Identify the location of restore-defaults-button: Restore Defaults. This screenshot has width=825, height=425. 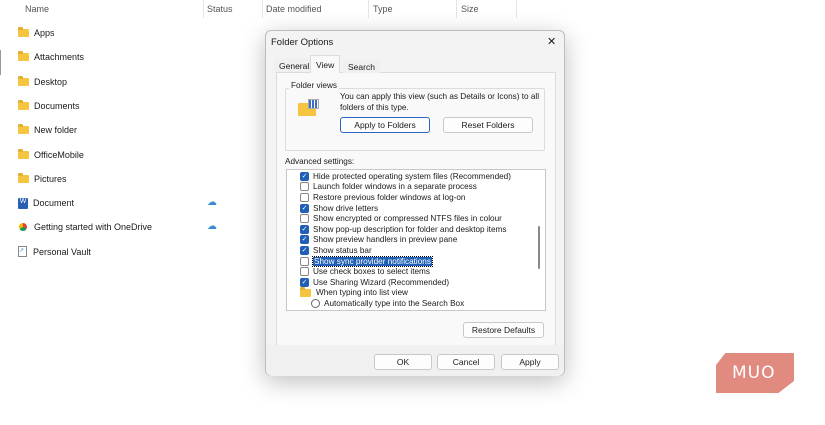
(503, 330).